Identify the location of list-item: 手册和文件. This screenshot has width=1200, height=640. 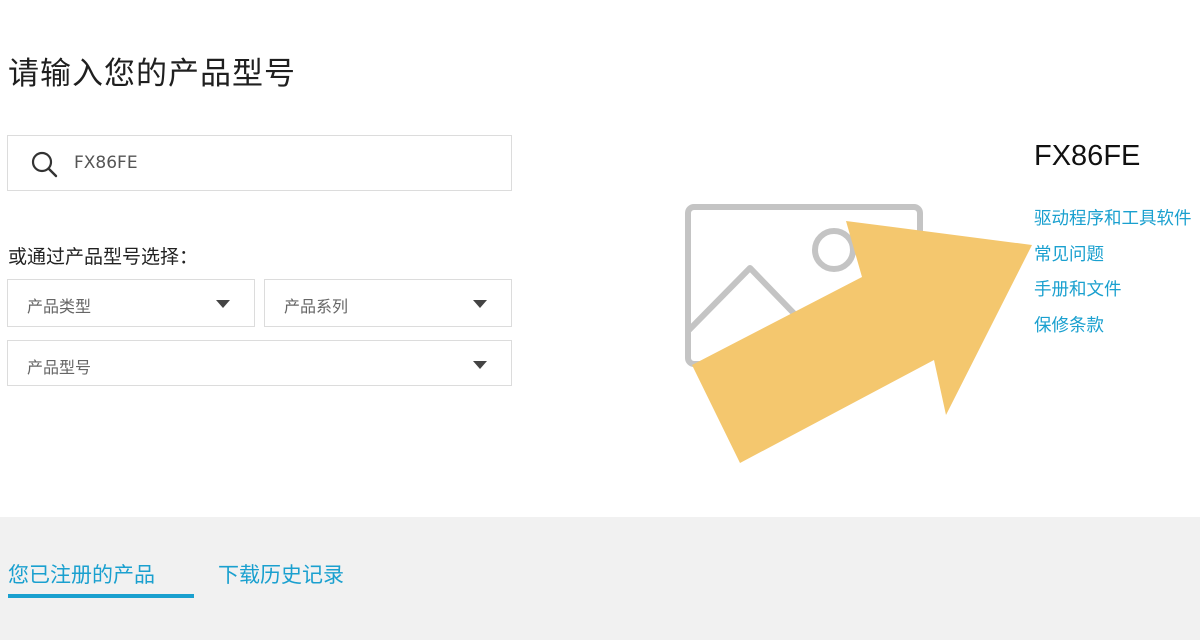
(1113, 294).